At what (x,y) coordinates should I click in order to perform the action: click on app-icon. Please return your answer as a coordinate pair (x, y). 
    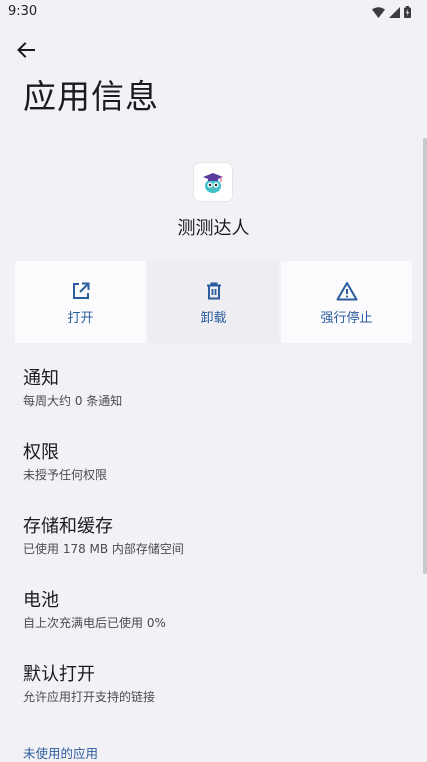
    Looking at the image, I should click on (213, 182).